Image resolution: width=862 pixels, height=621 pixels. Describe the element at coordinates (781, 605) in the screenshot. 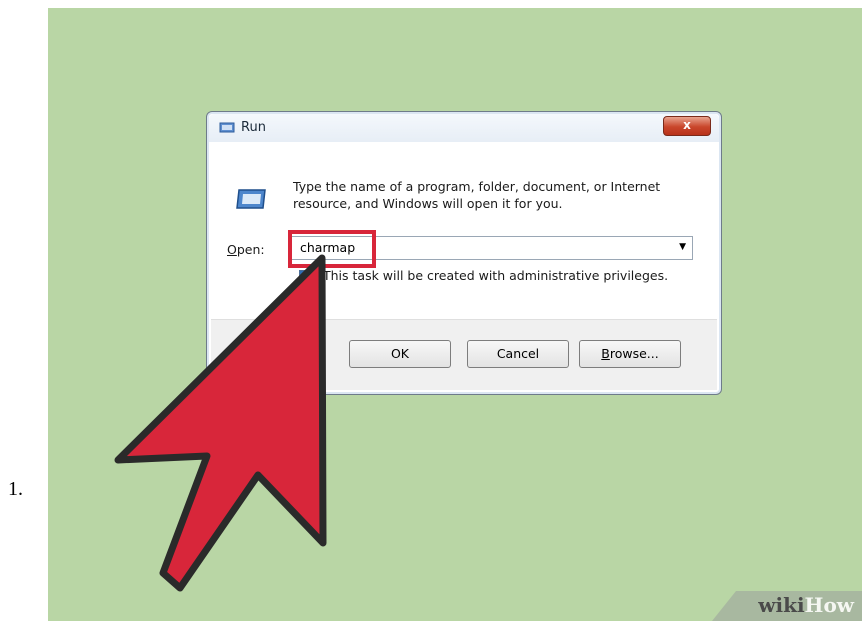

I see `watermark-wiki: wiki` at that location.